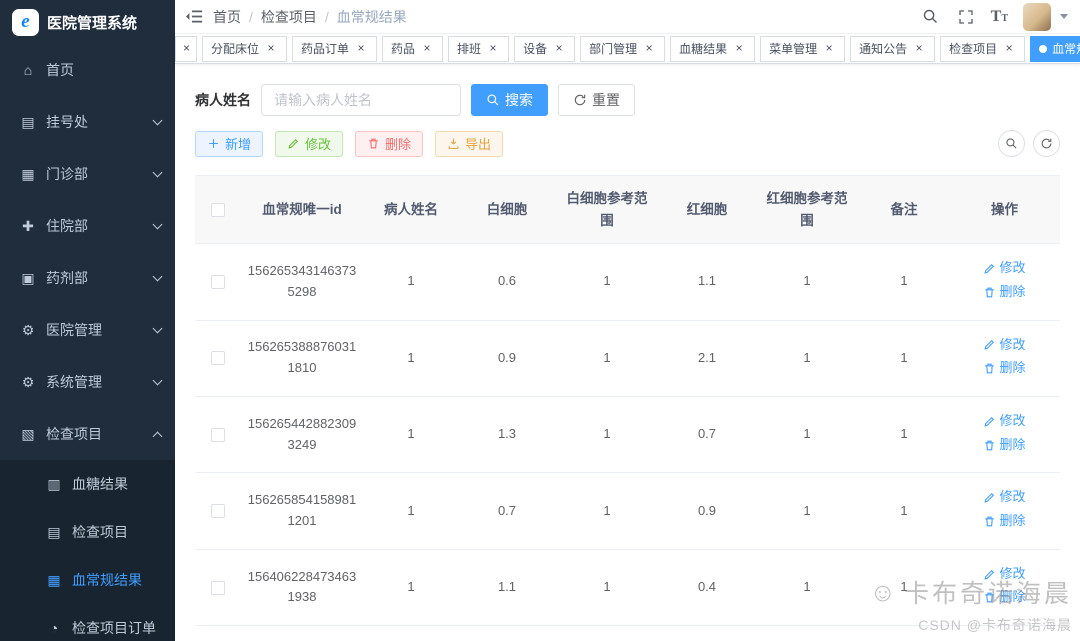 The width and height of the screenshot is (1080, 641). I want to click on sidebar-item: ▤ 挂号处, so click(87, 122).